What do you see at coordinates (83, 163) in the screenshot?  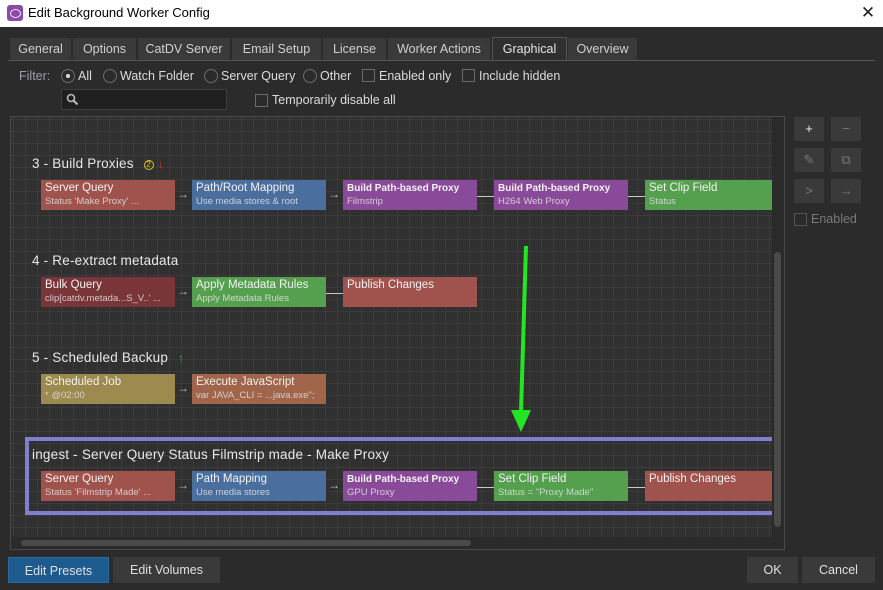 I see `workflow-title-text: 3 - Build Proxies` at bounding box center [83, 163].